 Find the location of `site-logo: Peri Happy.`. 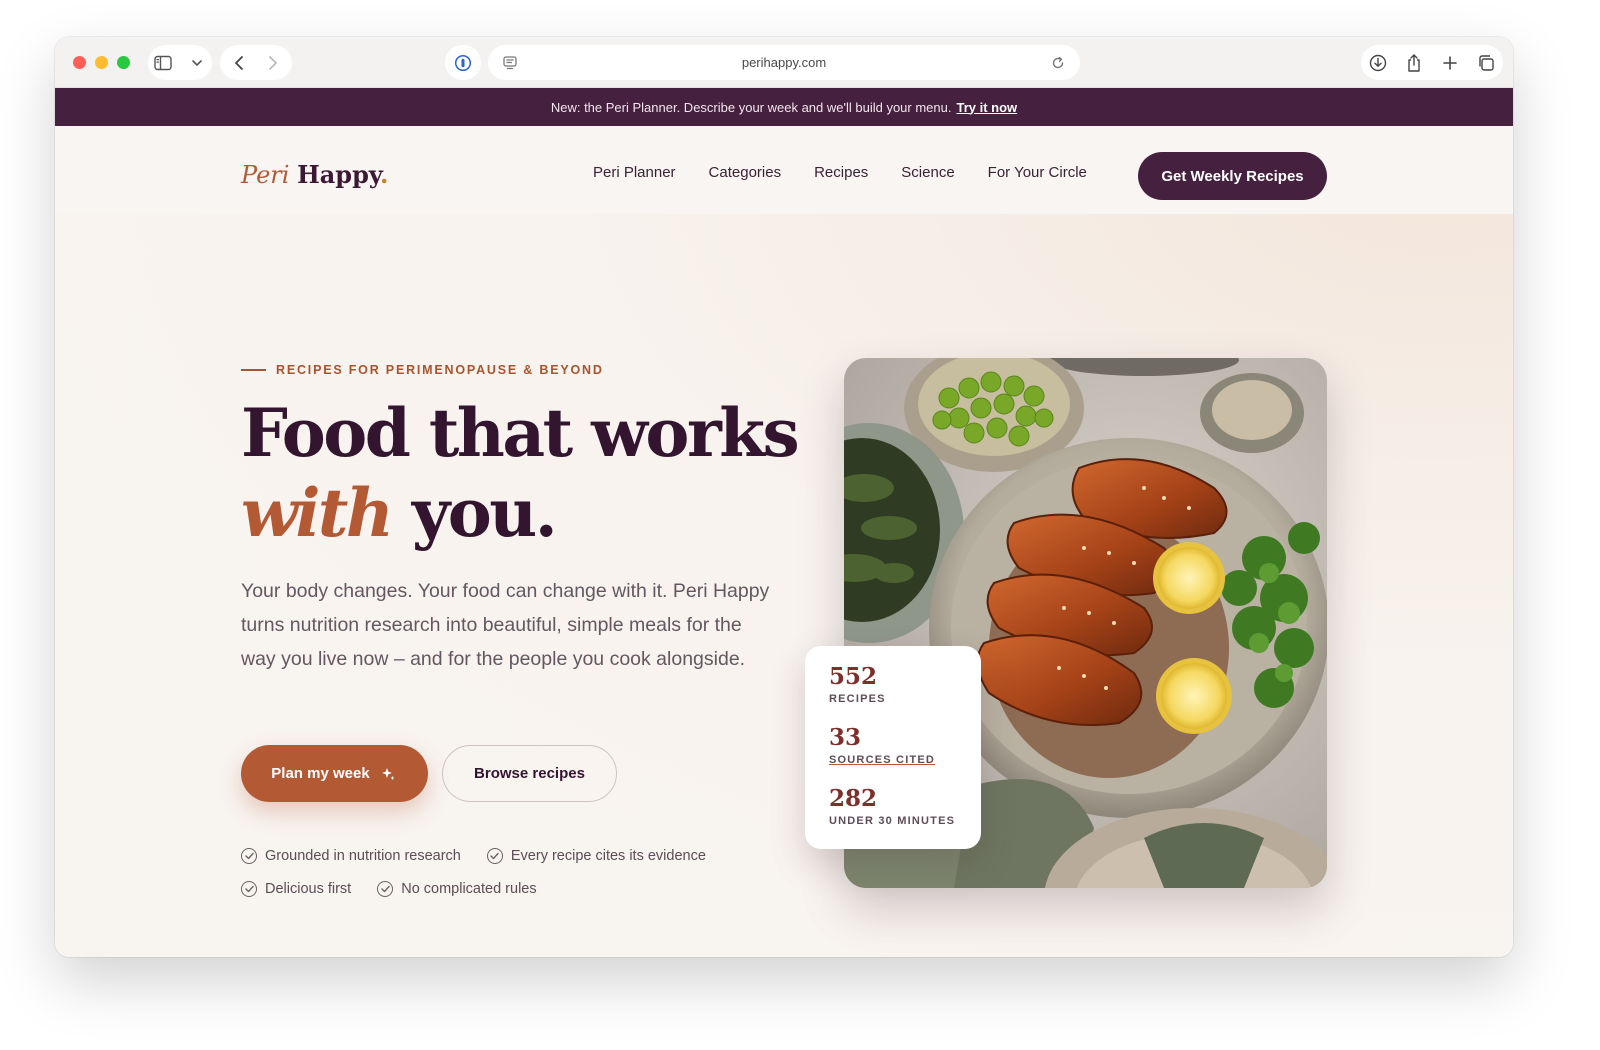

site-logo: Peri Happy. is located at coordinates (314, 174).